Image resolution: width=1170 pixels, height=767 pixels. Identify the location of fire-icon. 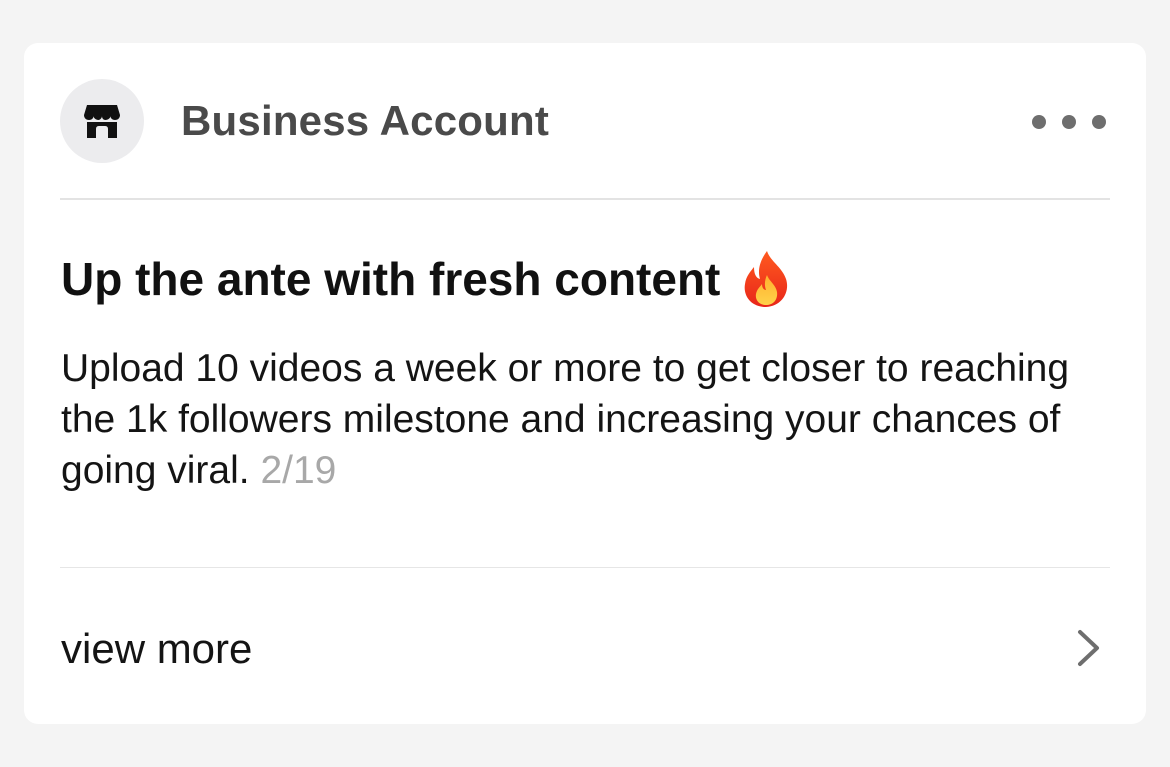
(766, 279).